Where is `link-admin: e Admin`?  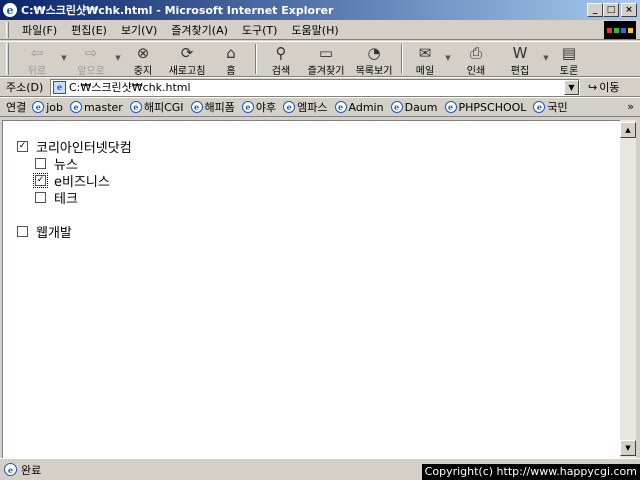 link-admin: e Admin is located at coordinates (359, 107).